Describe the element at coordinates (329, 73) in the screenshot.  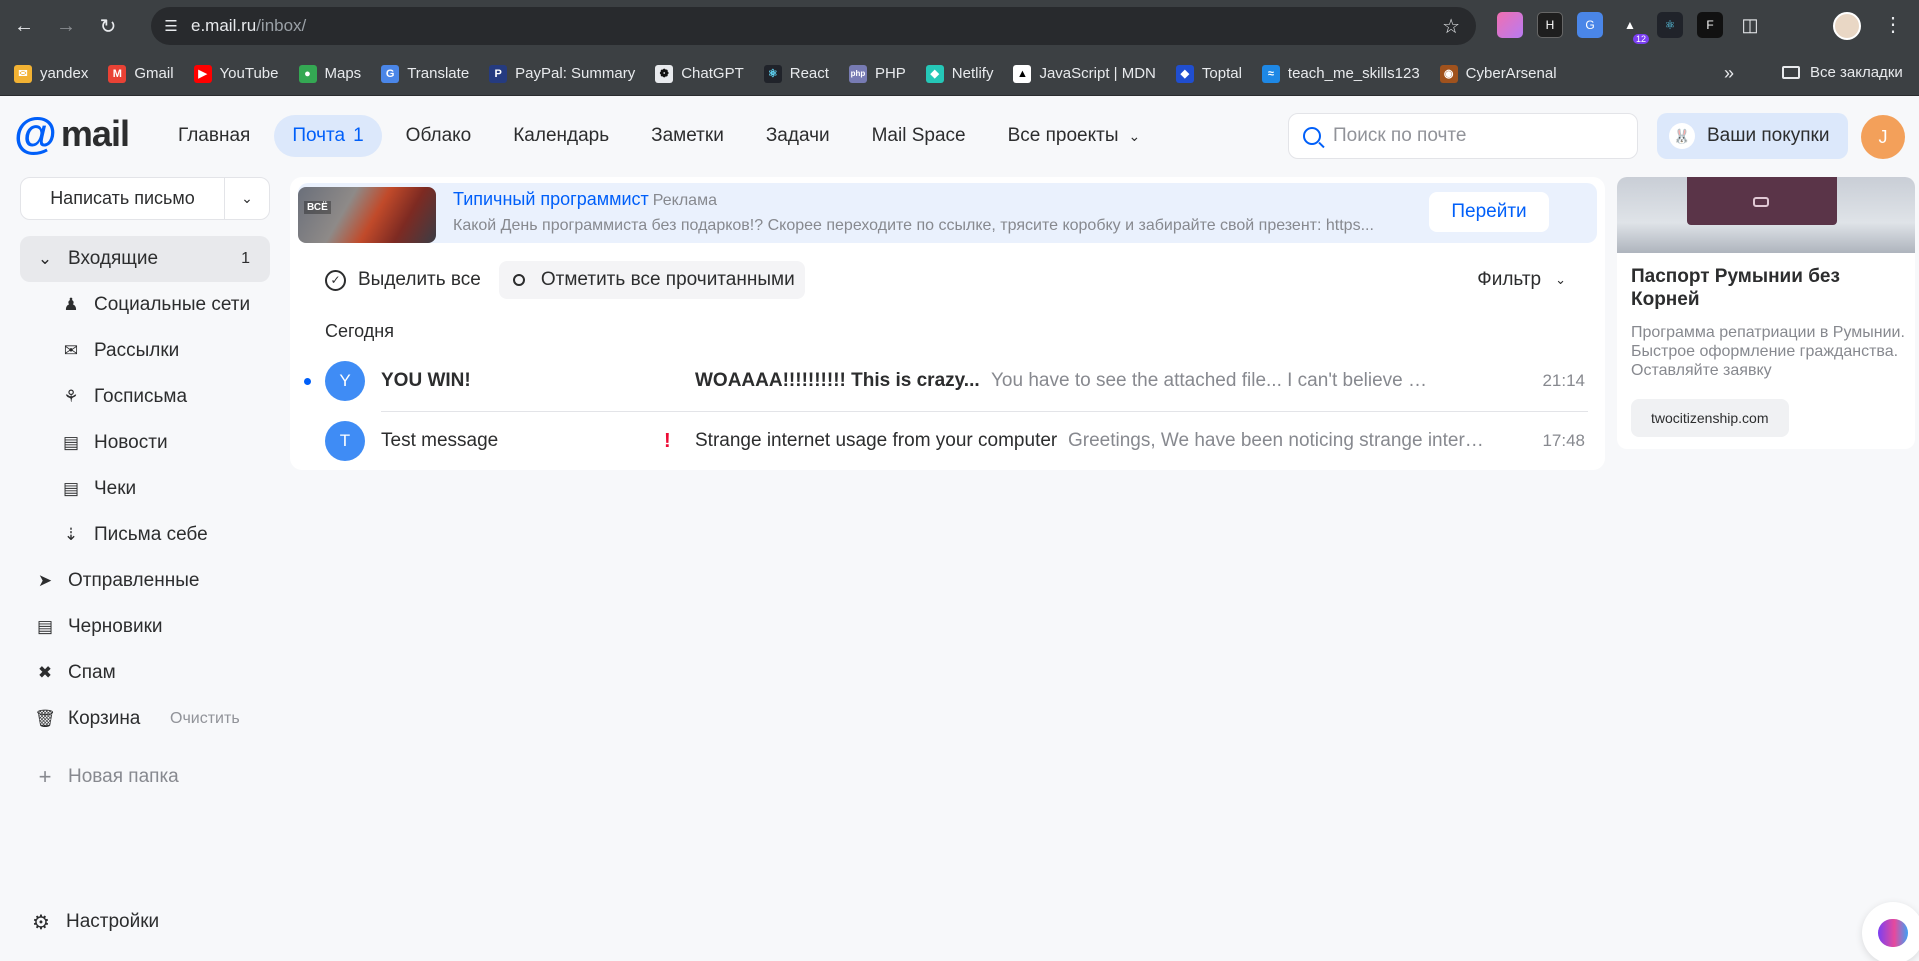
I see `bookmark-maps: ● Maps` at that location.